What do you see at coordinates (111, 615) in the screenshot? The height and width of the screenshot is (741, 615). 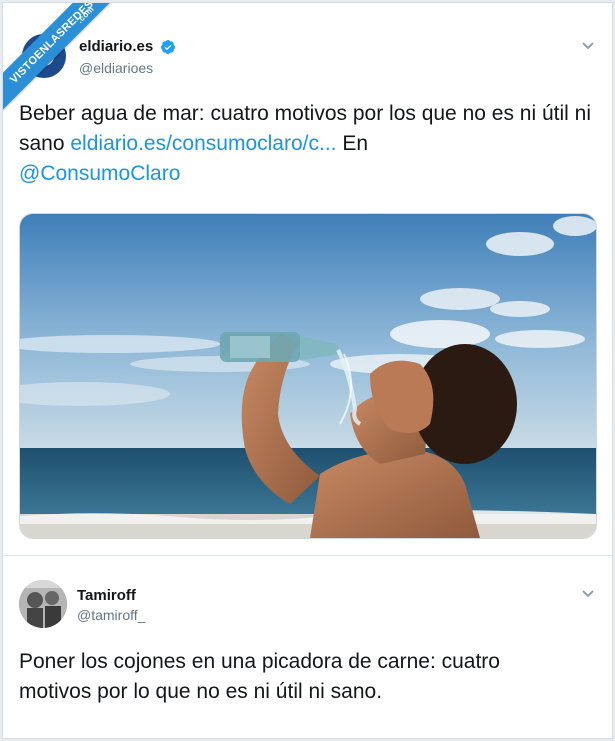 I see `handle: @tamiroff_` at bounding box center [111, 615].